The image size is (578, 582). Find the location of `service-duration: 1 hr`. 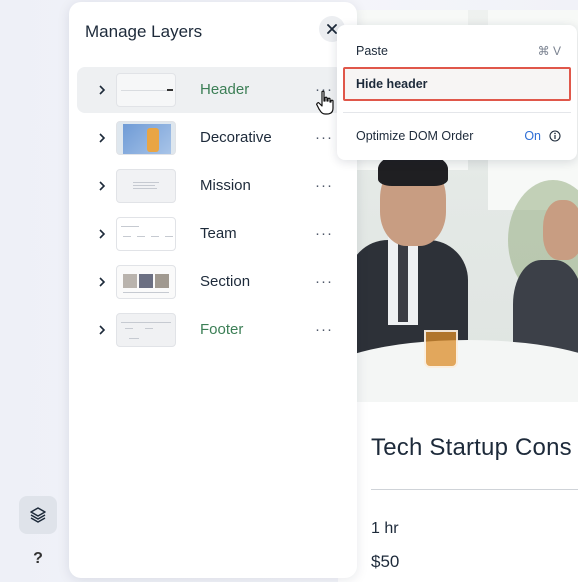

service-duration: 1 hr is located at coordinates (385, 528).